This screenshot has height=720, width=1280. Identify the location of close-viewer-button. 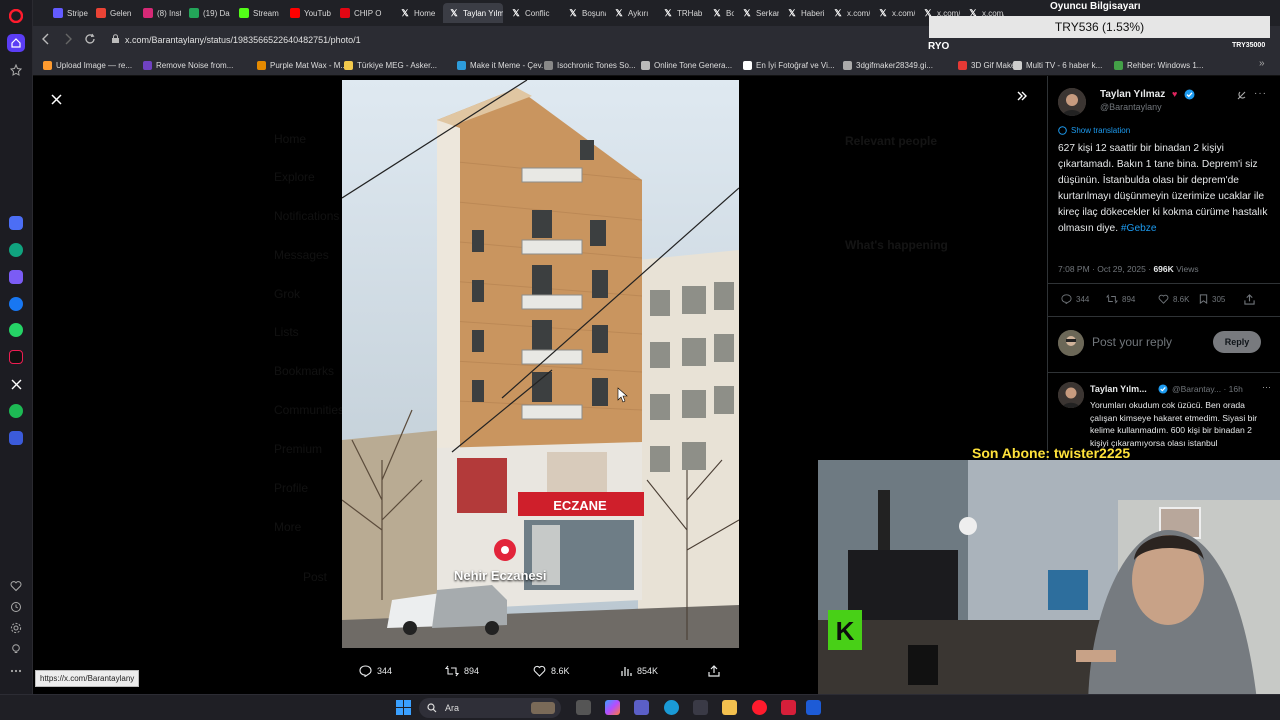
(56, 99).